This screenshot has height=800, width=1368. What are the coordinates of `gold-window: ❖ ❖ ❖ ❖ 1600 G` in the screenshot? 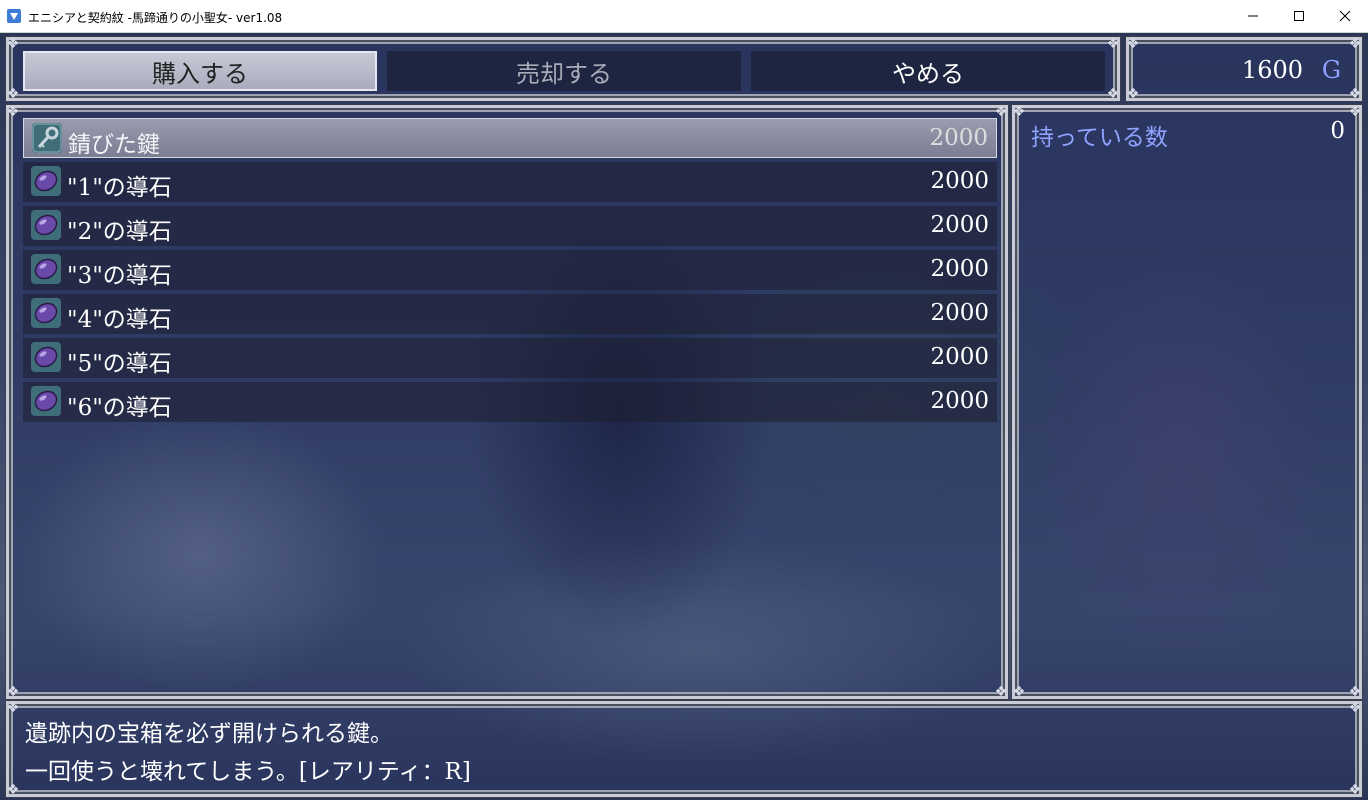 It's located at (1244, 69).